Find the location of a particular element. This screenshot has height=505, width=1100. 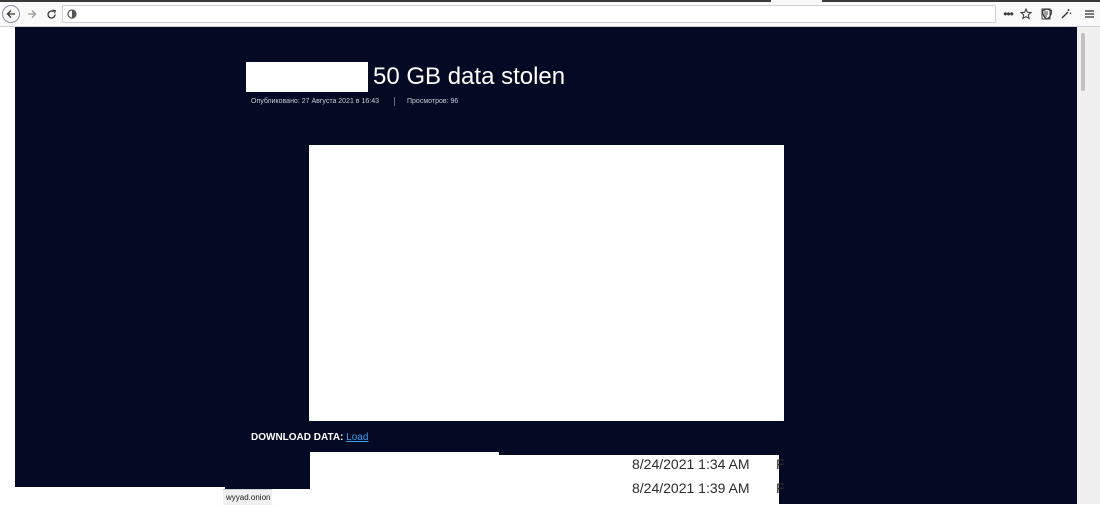

scrollbar-thumb is located at coordinates (1083, 62).